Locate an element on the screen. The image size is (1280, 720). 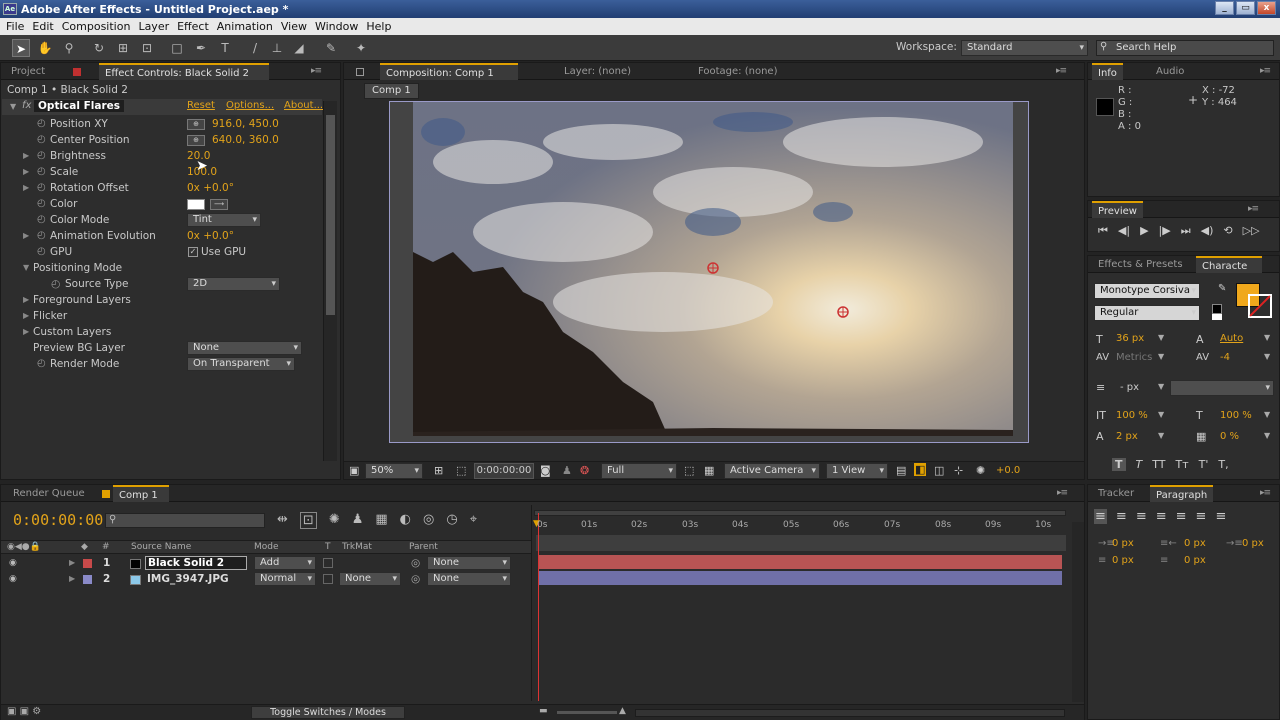
prop-row: ▶ ◴ Rotation Offset 0x +0.0° is located at coordinates (161, 188).